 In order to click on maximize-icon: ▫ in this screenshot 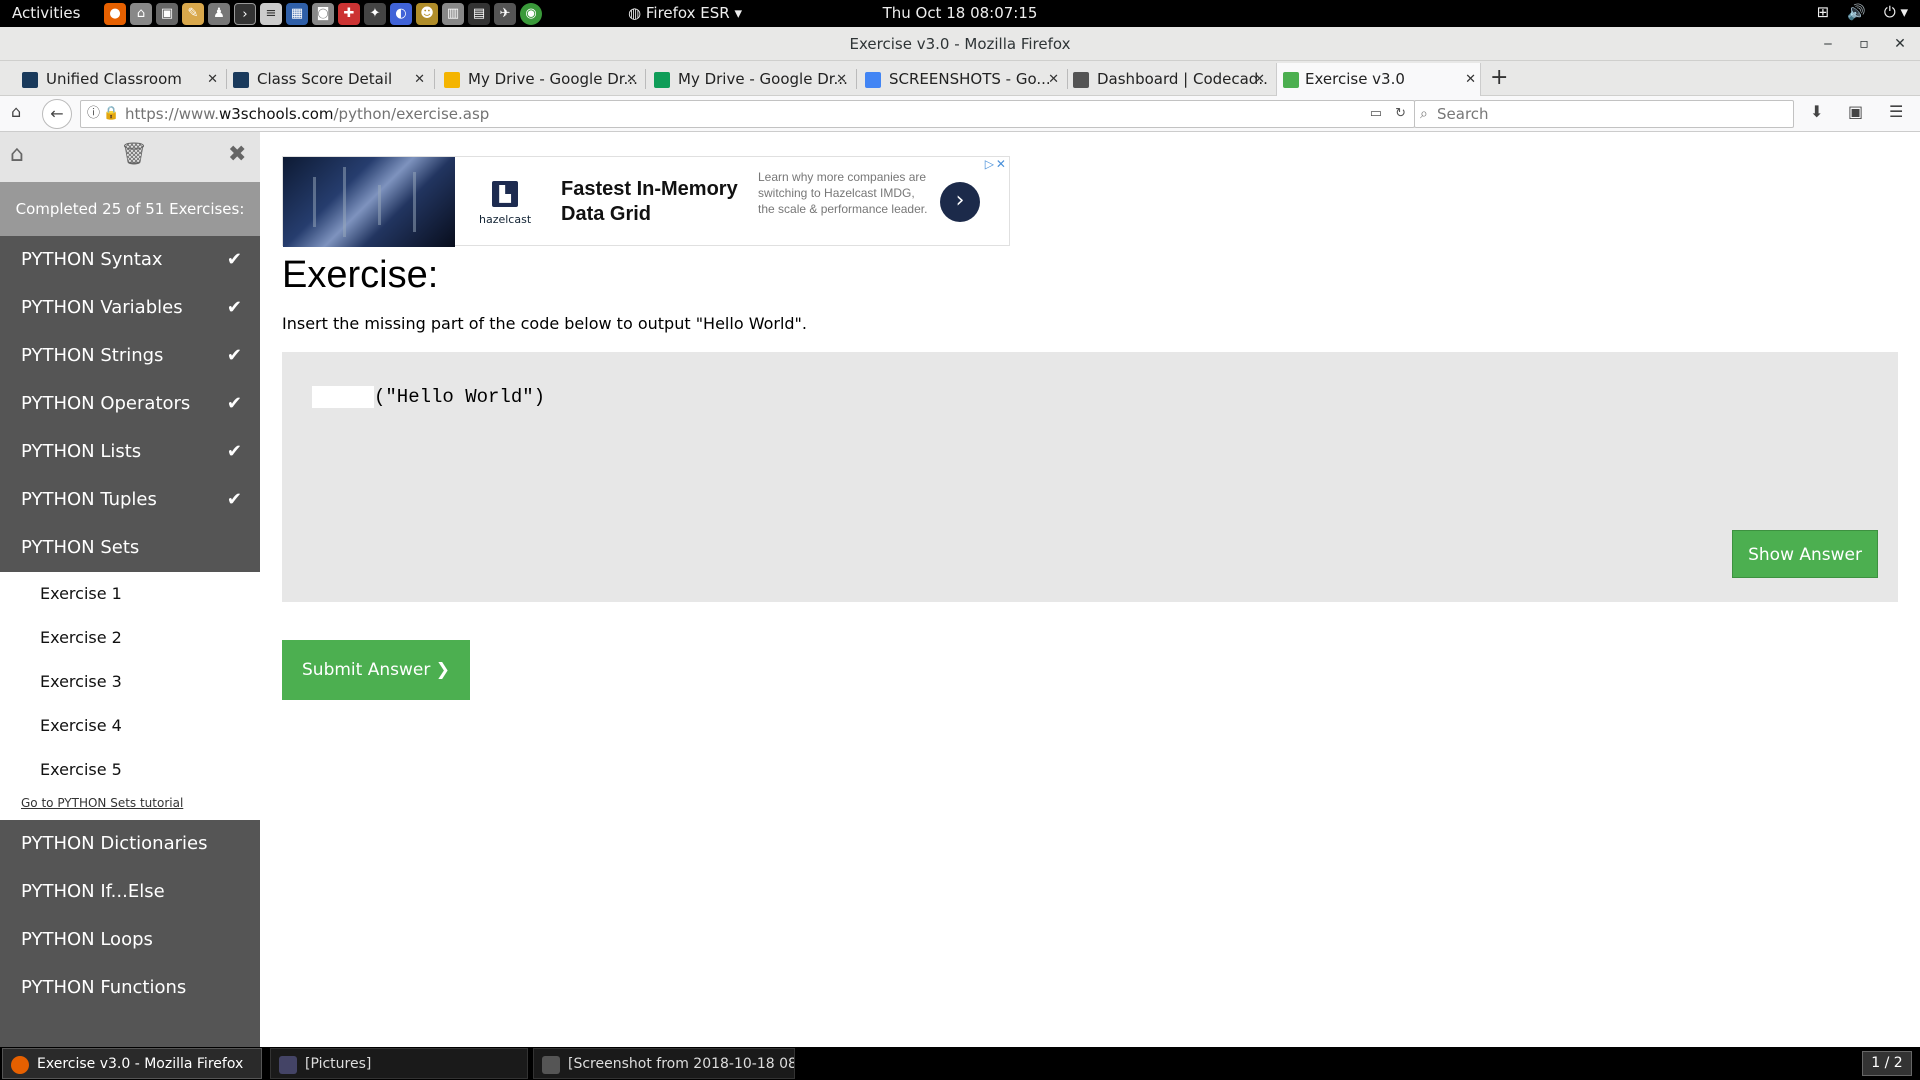, I will do `click(1864, 44)`.